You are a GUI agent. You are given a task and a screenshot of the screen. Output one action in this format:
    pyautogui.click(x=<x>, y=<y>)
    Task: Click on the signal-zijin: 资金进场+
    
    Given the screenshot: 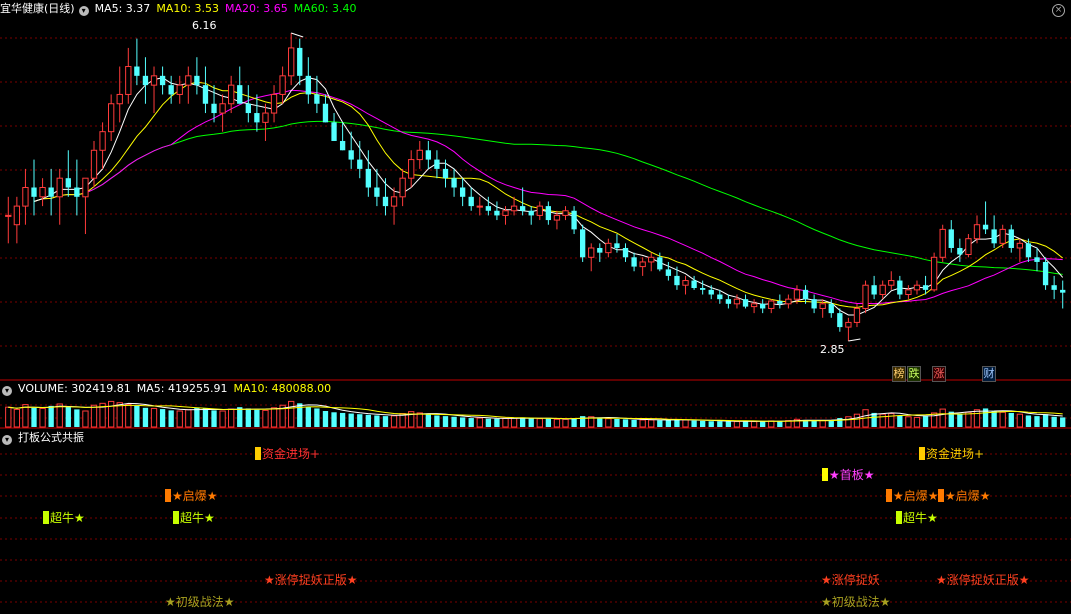 What is the action you would take?
    pyautogui.click(x=951, y=454)
    